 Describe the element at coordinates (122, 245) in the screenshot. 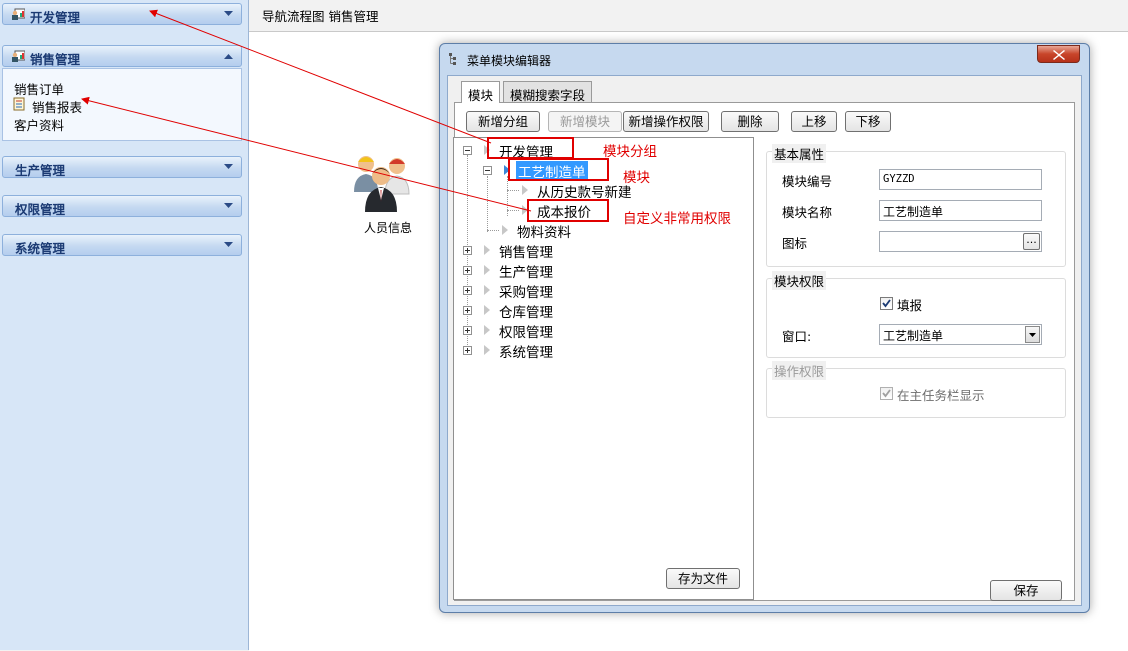

I see `nav-section-system: 系统管理` at that location.